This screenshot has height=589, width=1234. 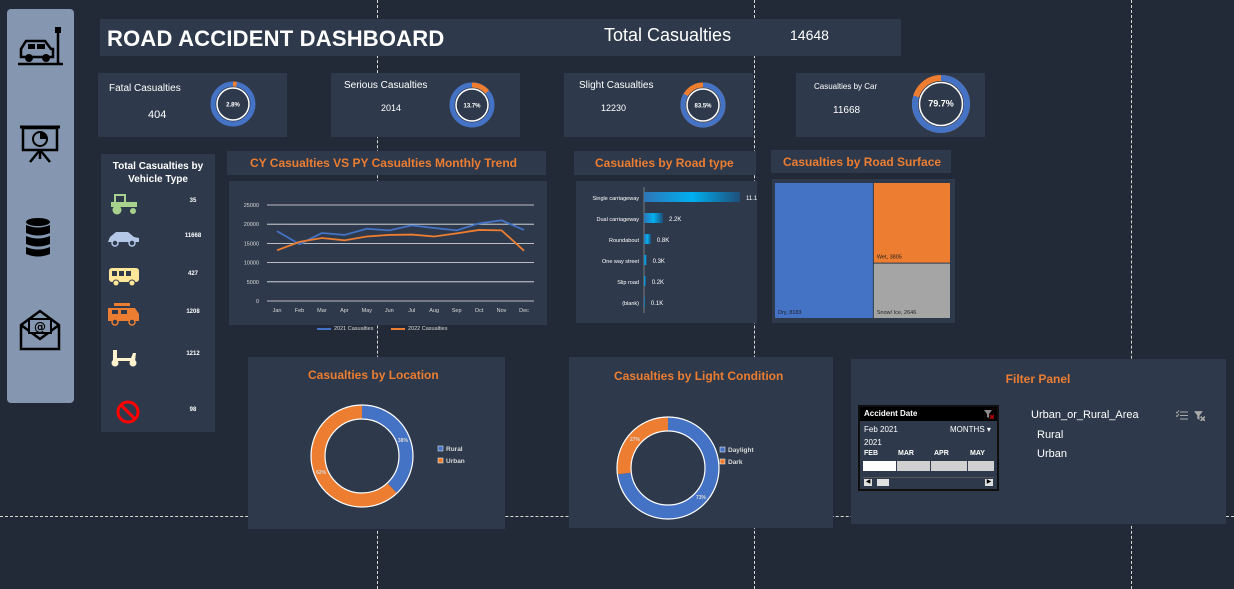 I want to click on timeline-month-mar: MAR, so click(x=906, y=453).